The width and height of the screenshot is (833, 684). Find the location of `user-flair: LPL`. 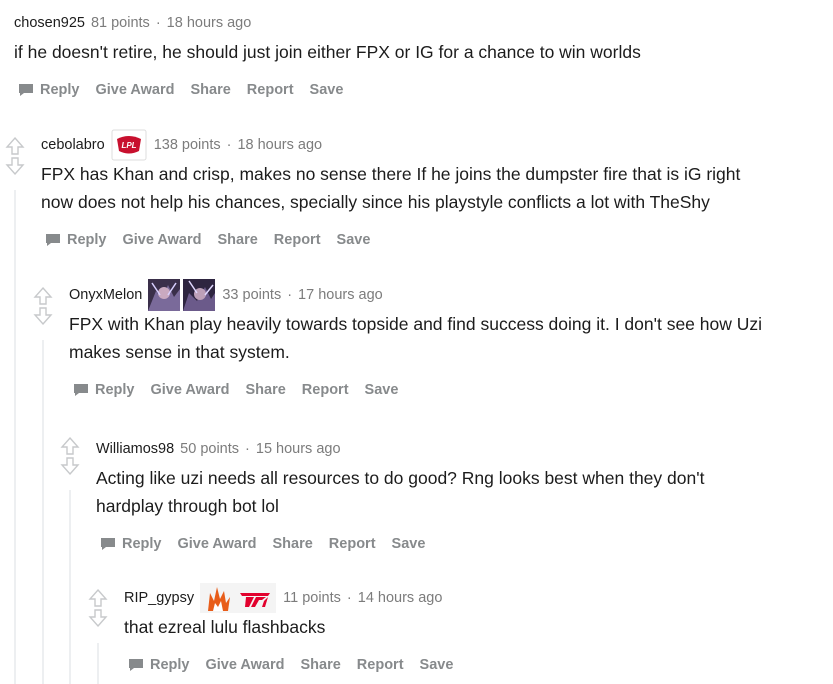

user-flair: LPL is located at coordinates (129, 145).